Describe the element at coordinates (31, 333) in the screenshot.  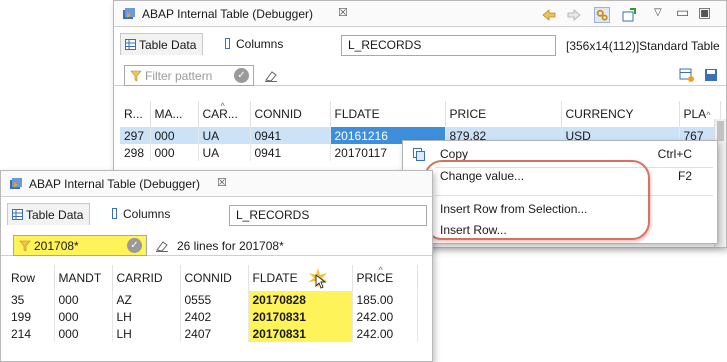
I see `cell: 214` at that location.